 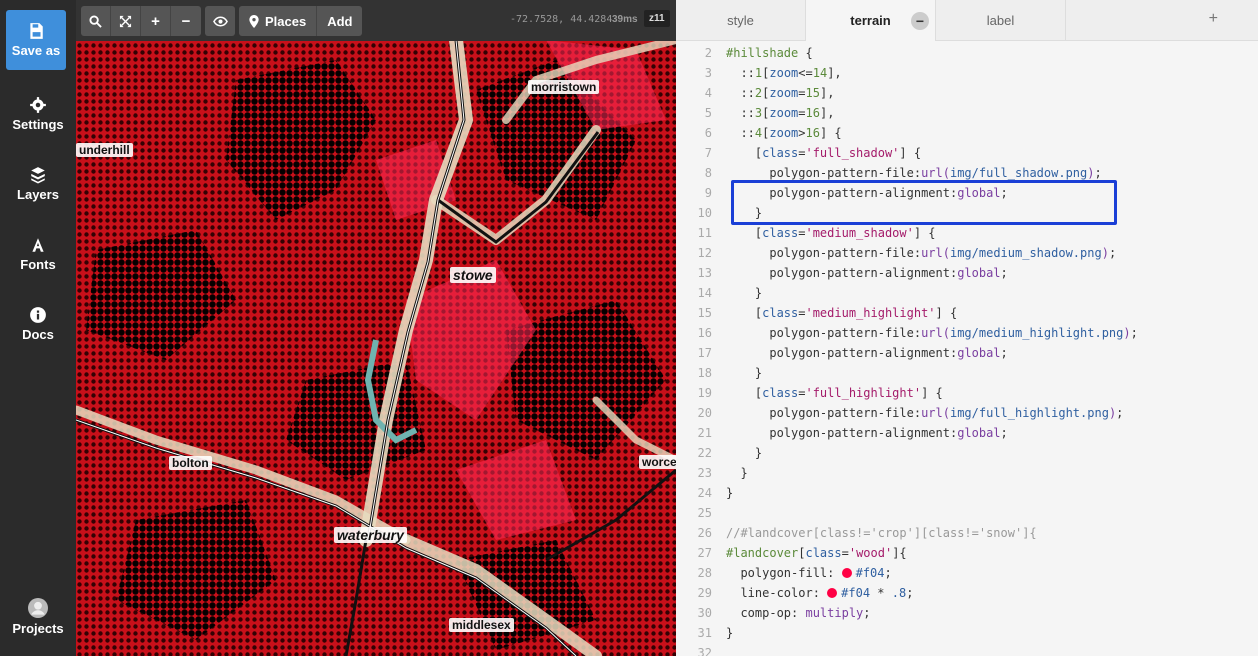 I want to click on expand-icon, so click(x=125, y=21).